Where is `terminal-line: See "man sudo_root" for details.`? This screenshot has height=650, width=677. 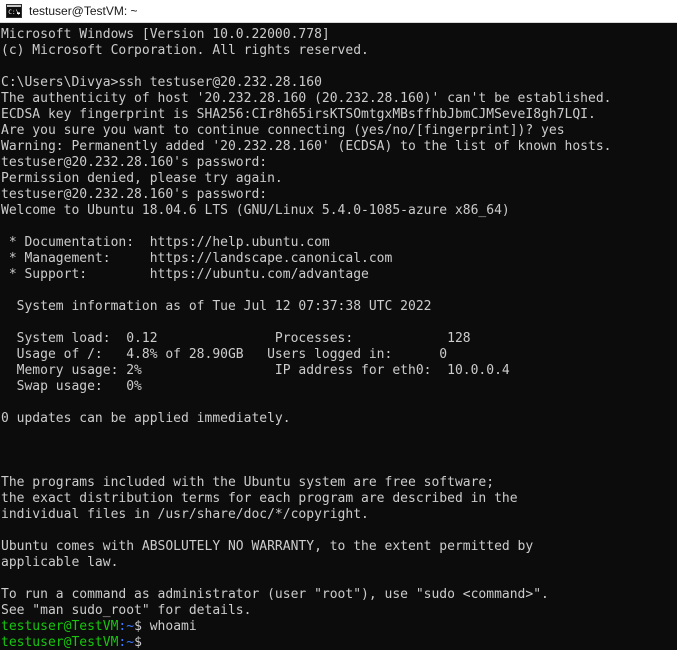
terminal-line: See "man sudo_root" for details. is located at coordinates (126, 610).